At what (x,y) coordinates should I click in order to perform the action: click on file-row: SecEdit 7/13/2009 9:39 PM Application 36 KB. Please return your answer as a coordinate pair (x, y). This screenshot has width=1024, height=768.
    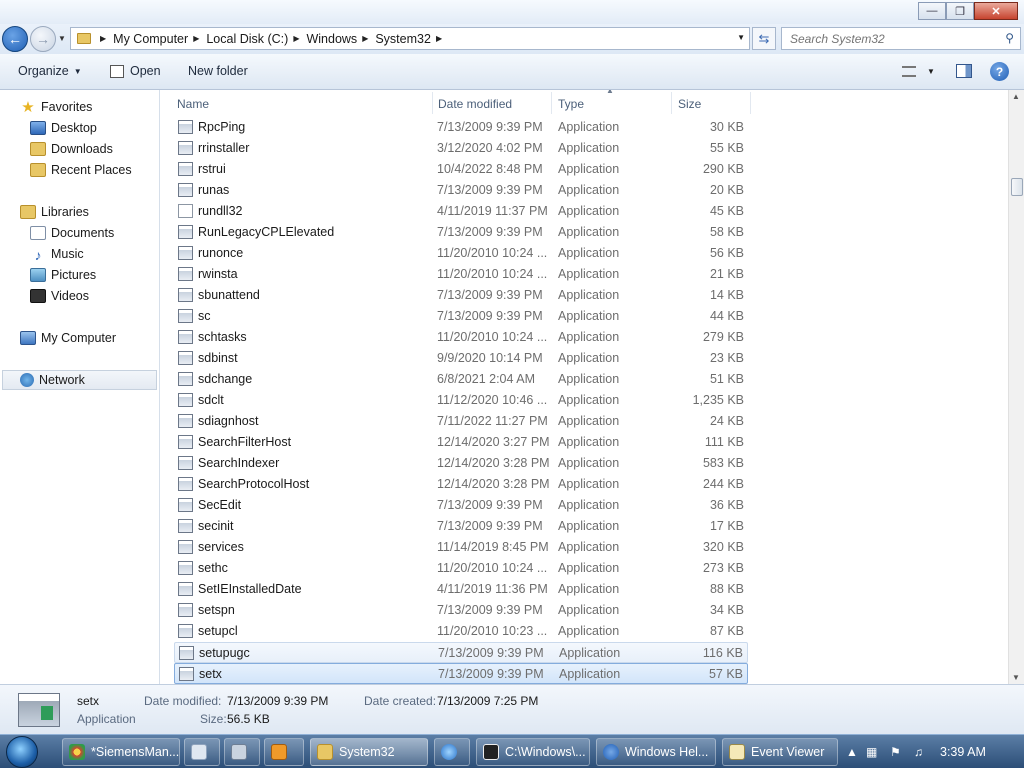
    Looking at the image, I should click on (461, 505).